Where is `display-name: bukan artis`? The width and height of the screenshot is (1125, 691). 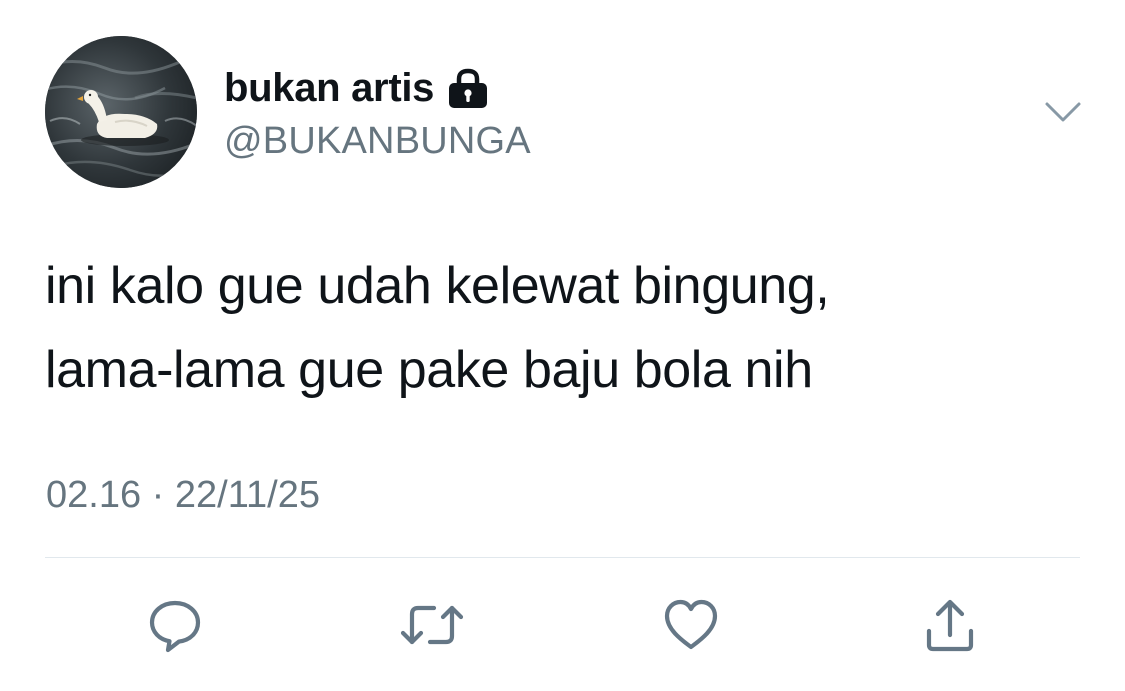 display-name: bukan artis is located at coordinates (329, 88).